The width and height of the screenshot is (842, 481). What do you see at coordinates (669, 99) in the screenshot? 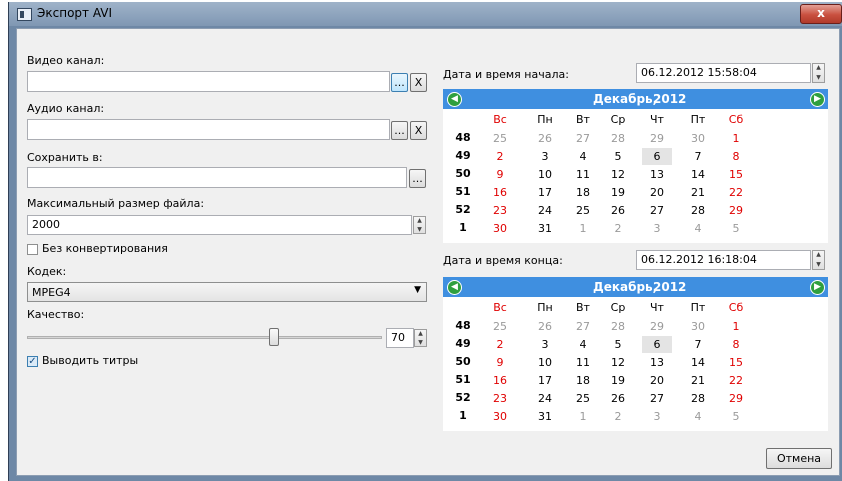
I see `start-calendar-year: 2012` at bounding box center [669, 99].